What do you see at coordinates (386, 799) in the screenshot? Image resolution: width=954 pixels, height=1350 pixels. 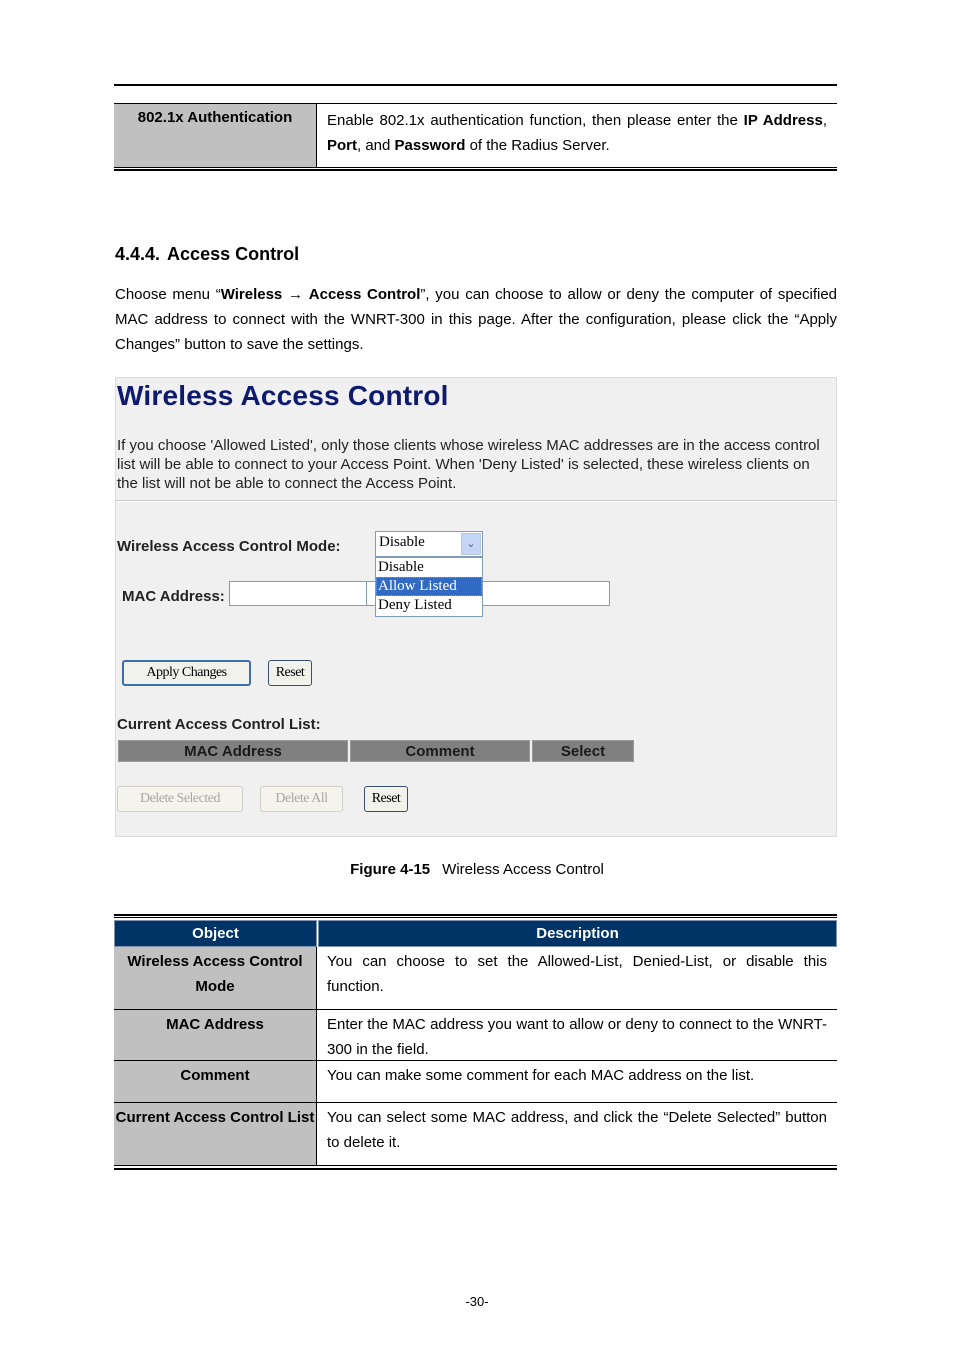 I see `list-reset-button: Reset` at bounding box center [386, 799].